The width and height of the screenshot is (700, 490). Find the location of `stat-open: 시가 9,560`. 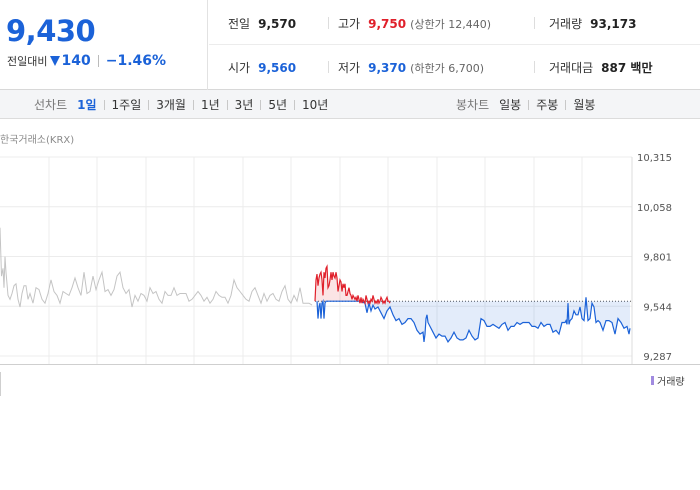

stat-open: 시가 9,560 is located at coordinates (262, 67).